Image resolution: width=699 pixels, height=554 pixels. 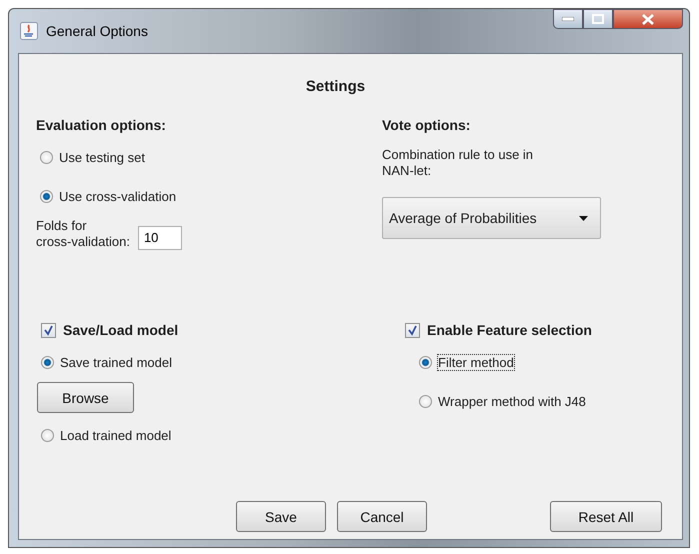 What do you see at coordinates (85, 397) in the screenshot?
I see `browse-button: Browse` at bounding box center [85, 397].